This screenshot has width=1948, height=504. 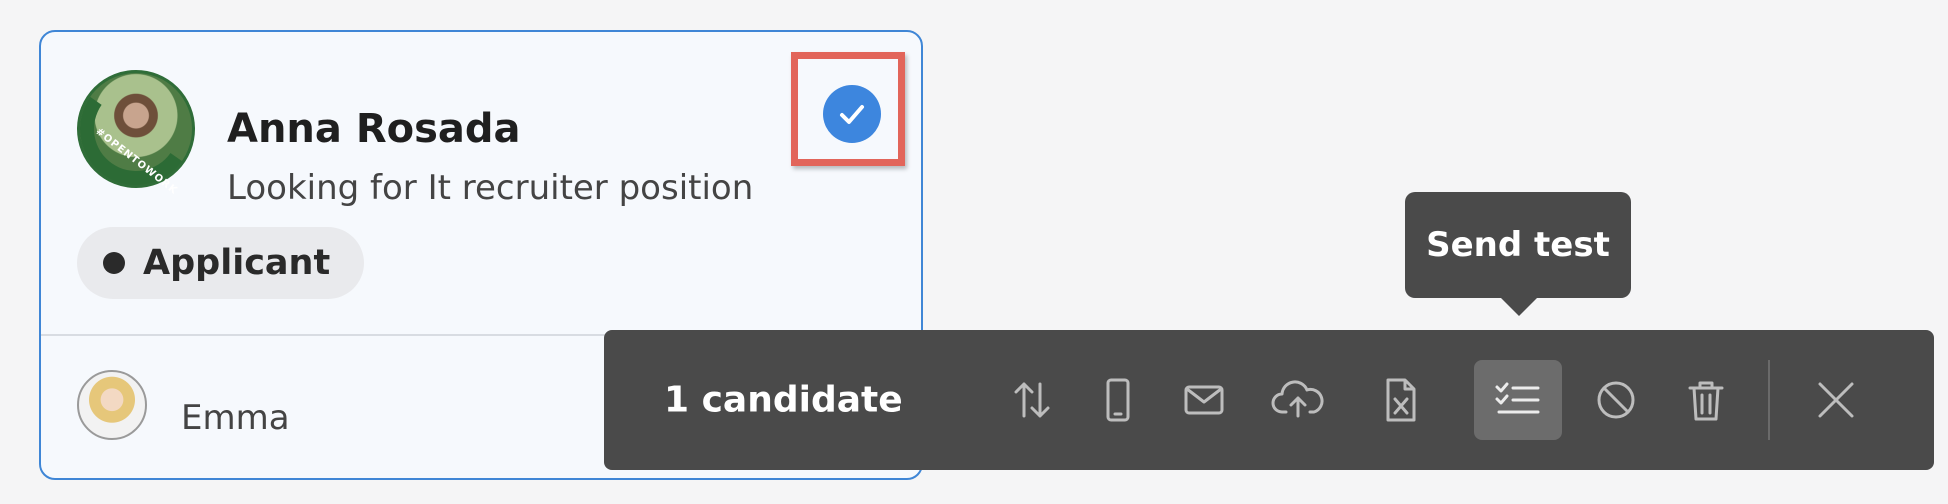 I want to click on close-icon, so click(x=1836, y=400).